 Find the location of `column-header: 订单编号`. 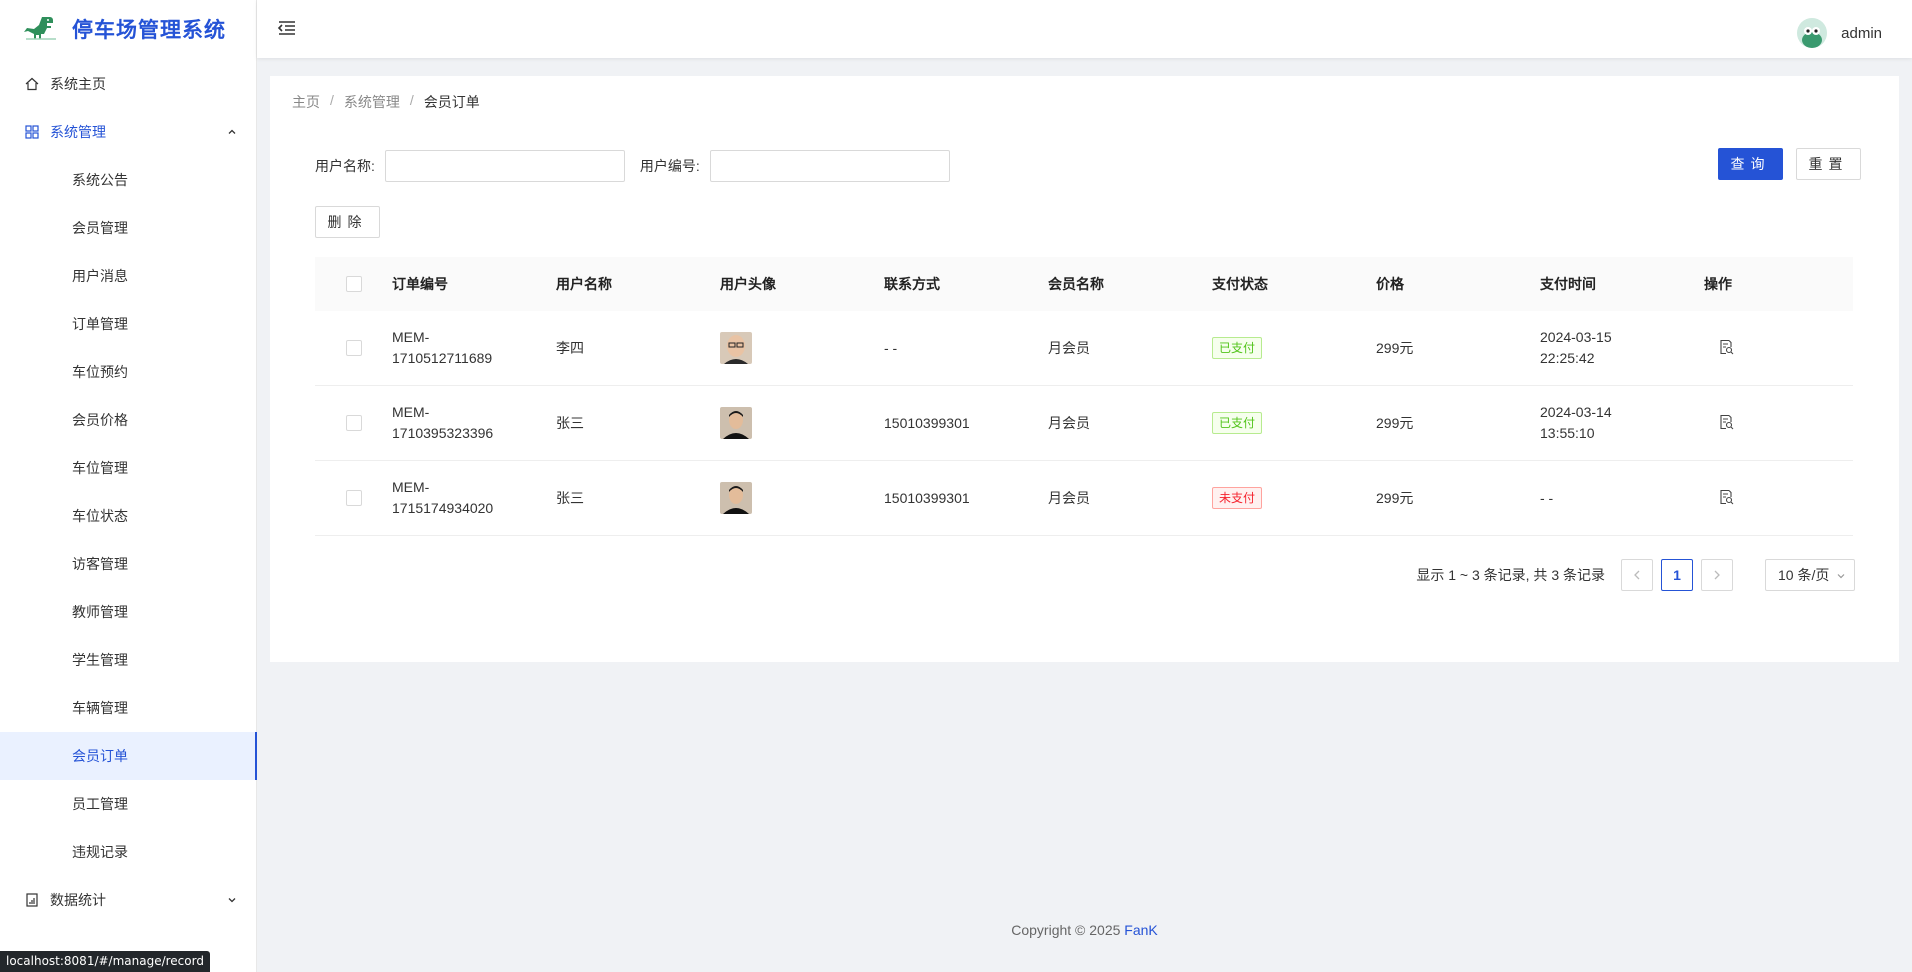

column-header: 订单编号 is located at coordinates (420, 283).